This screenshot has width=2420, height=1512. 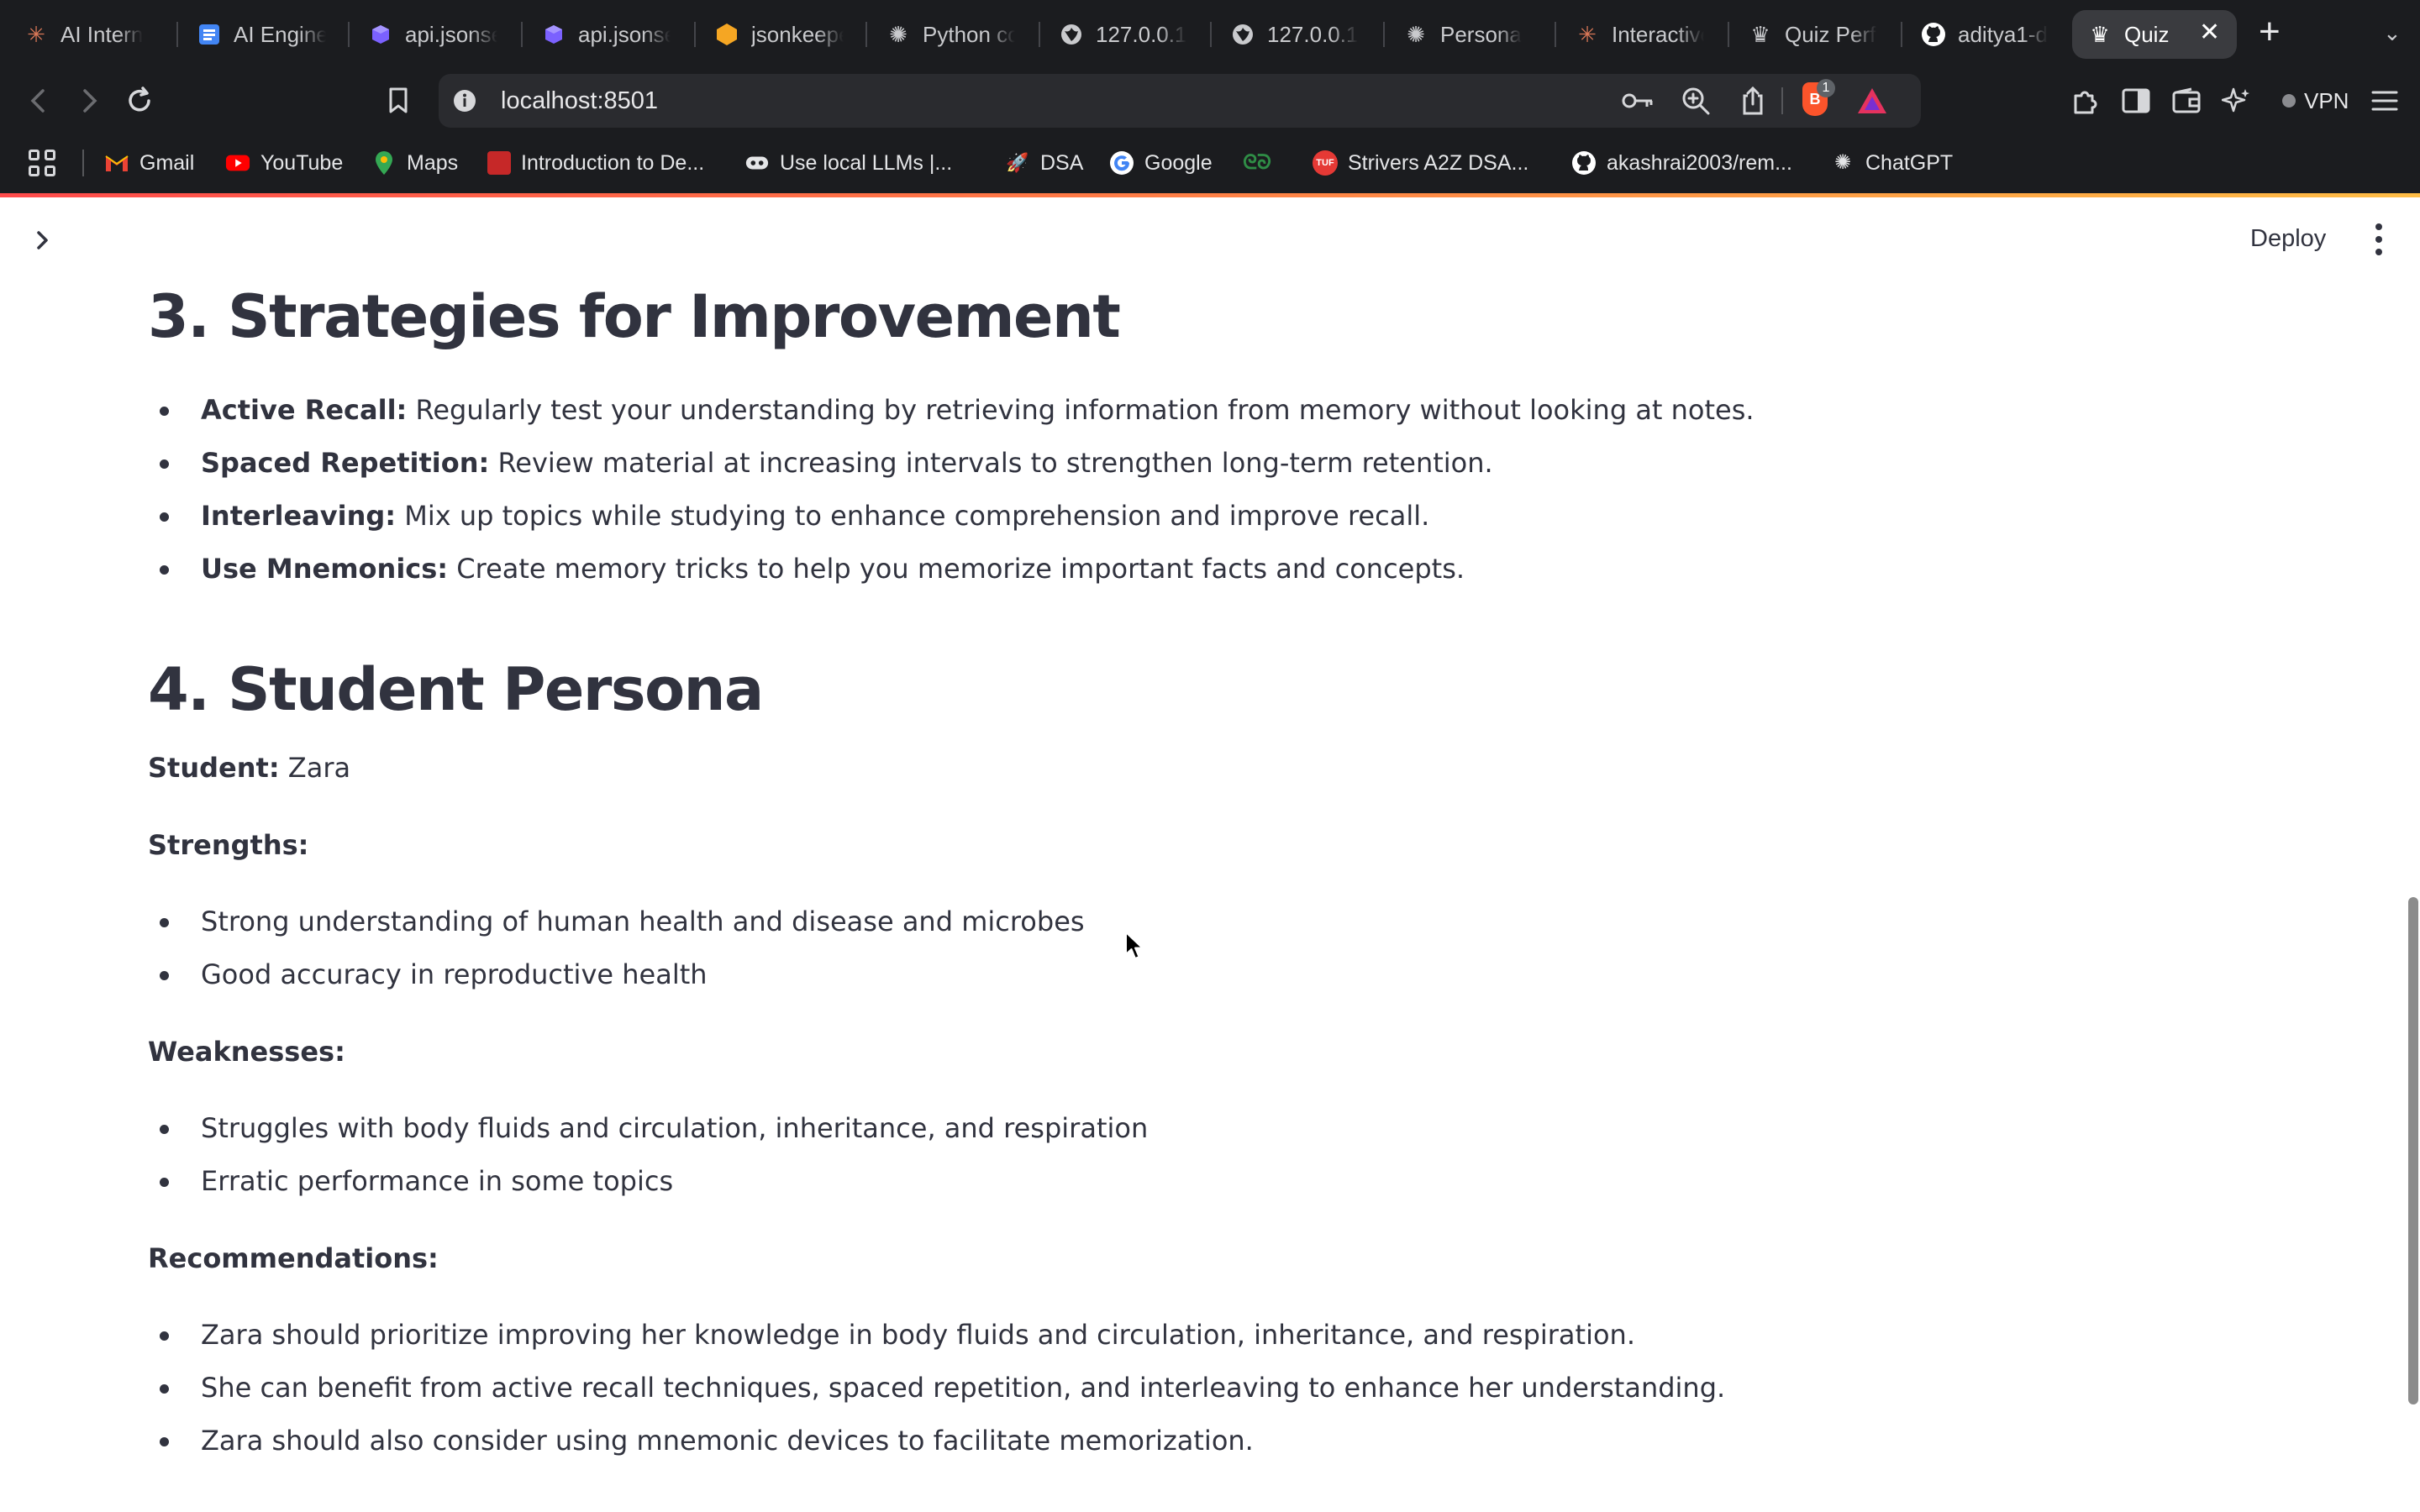 What do you see at coordinates (414, 162) in the screenshot?
I see `bookmark-maps: Maps` at bounding box center [414, 162].